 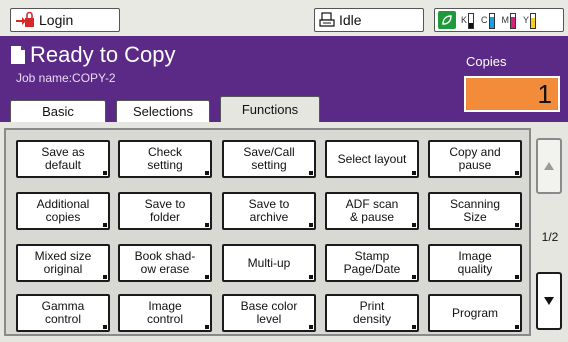 I want to click on function-book-shad-ow-erase-button: Book shad- ow erase, so click(x=165, y=263).